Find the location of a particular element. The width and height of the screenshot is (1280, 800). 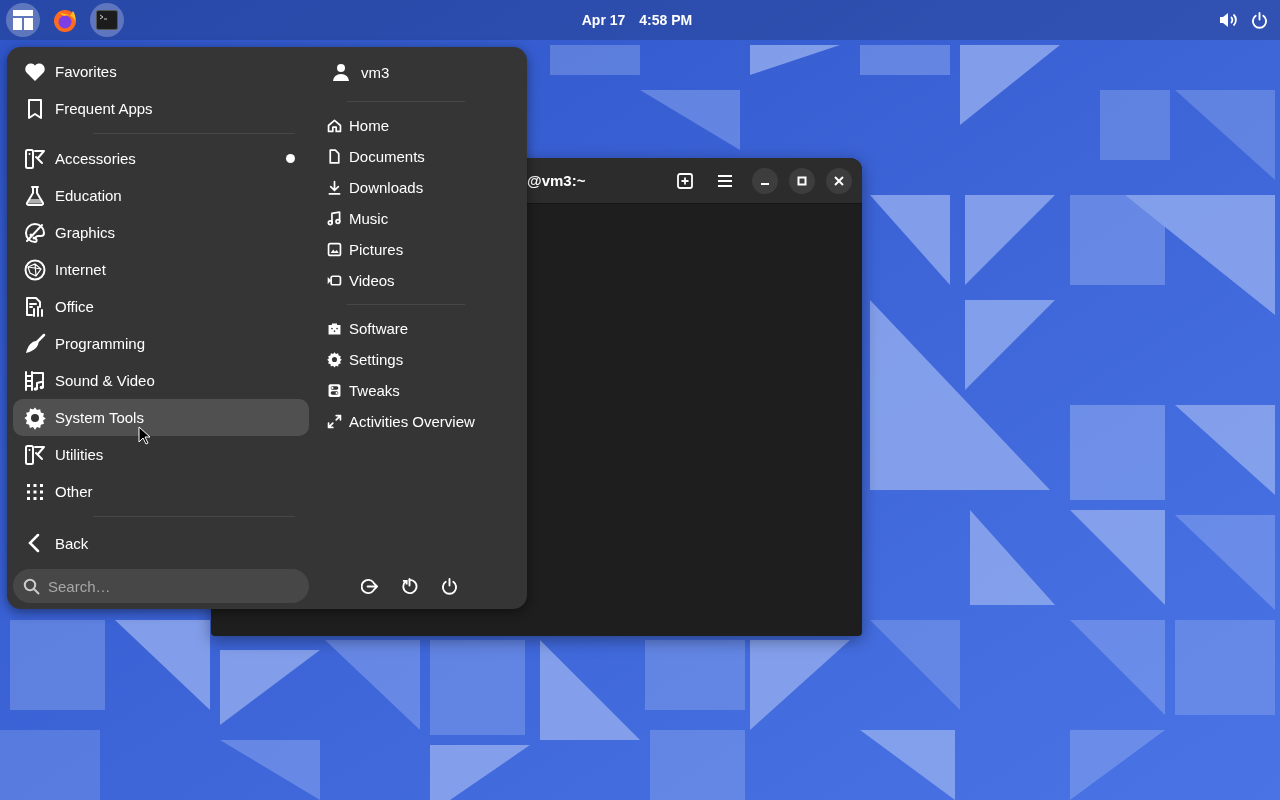

category-item: Internet is located at coordinates (161, 269).